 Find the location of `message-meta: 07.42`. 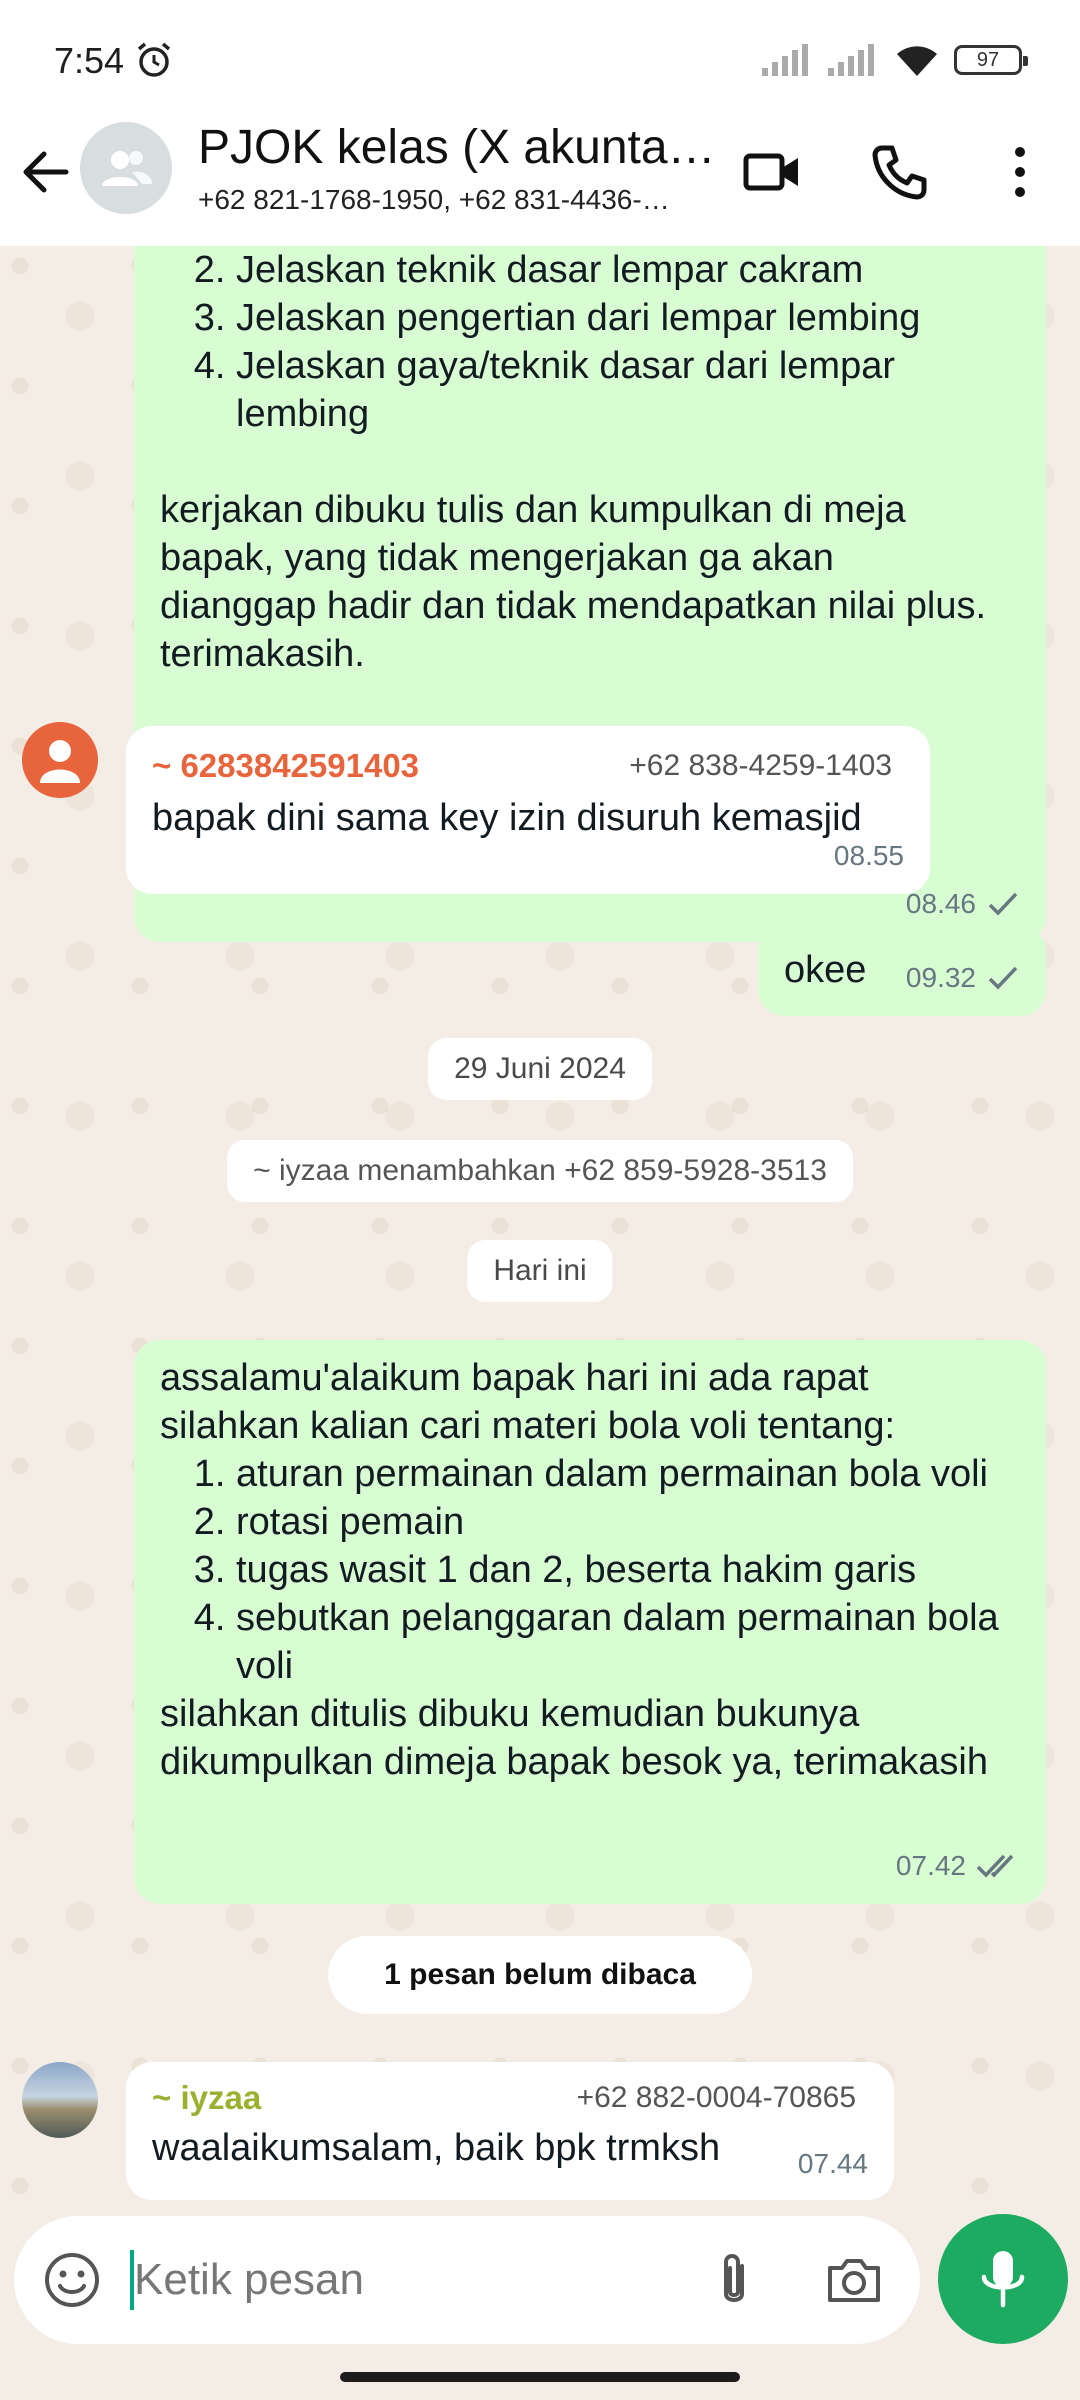

message-meta: 07.42 is located at coordinates (958, 1866).